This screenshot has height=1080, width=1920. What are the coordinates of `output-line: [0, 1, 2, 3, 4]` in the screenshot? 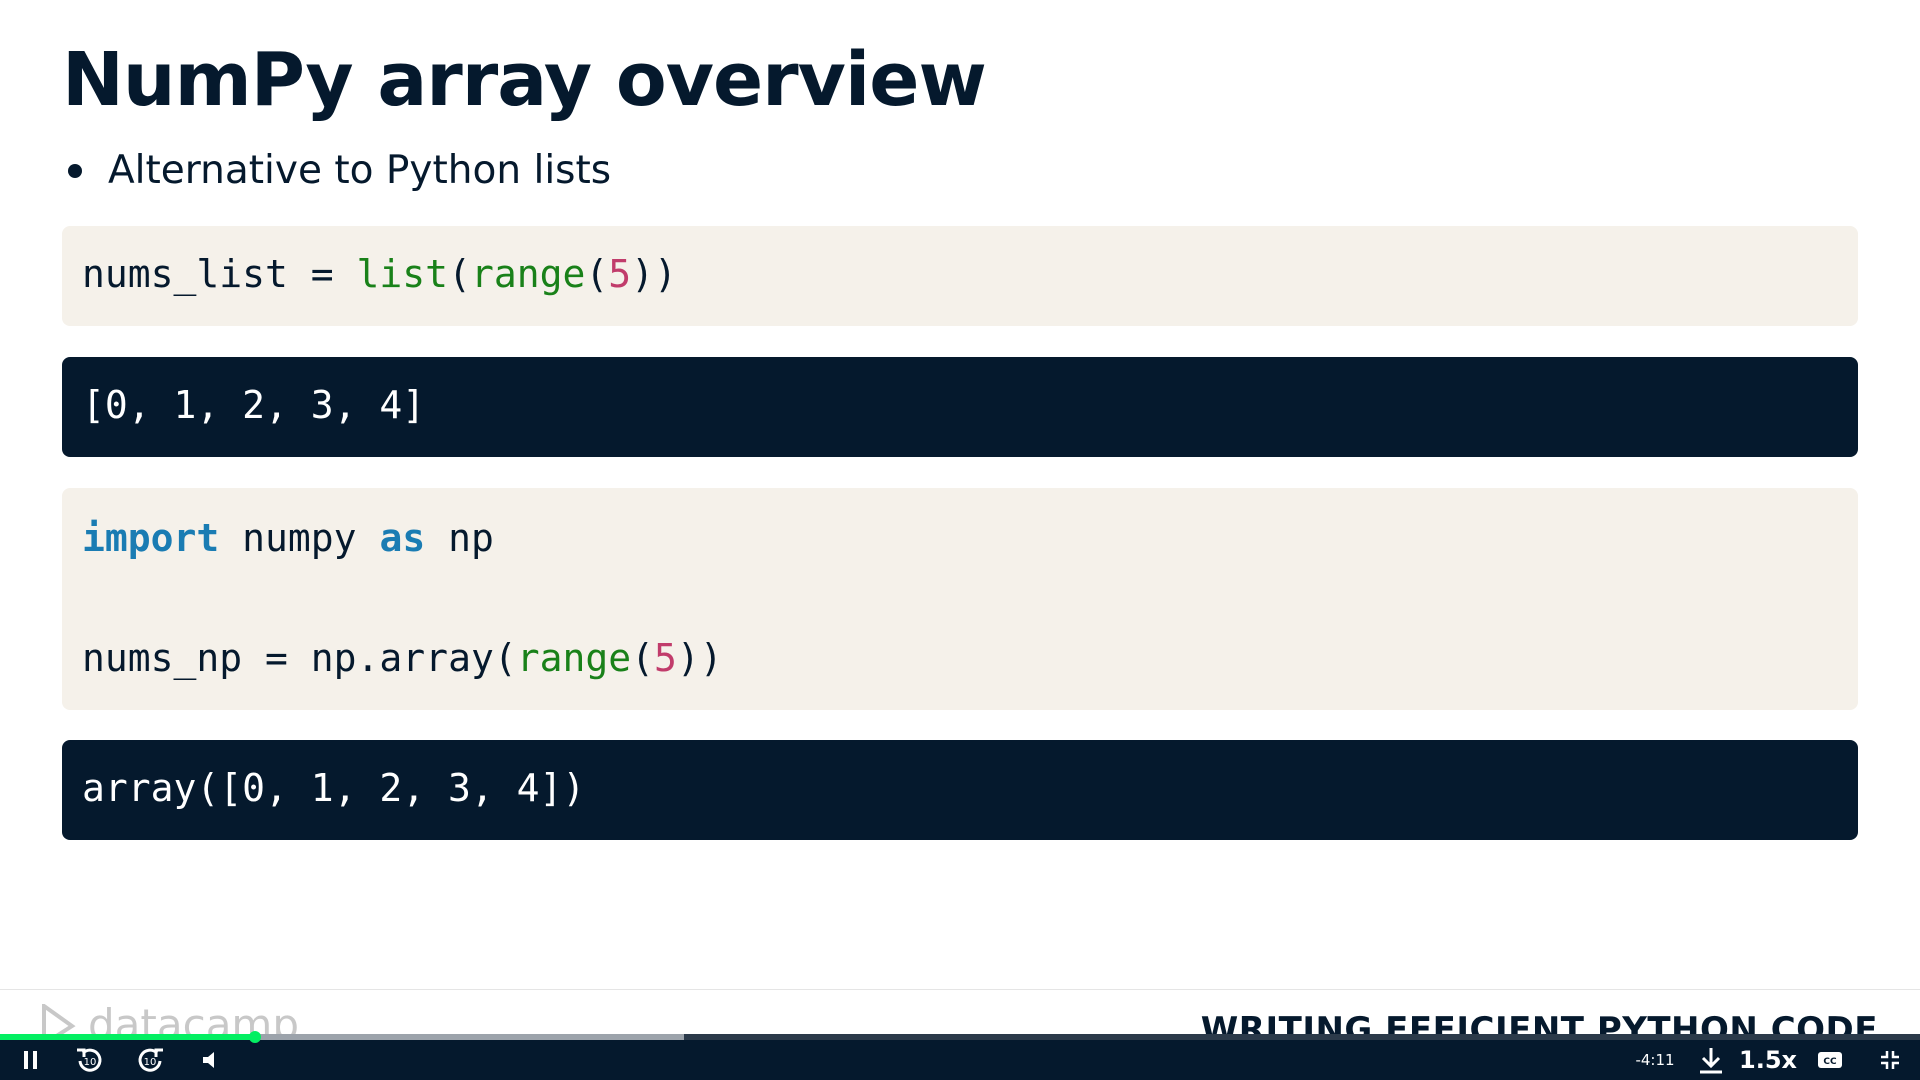 It's located at (254, 405).